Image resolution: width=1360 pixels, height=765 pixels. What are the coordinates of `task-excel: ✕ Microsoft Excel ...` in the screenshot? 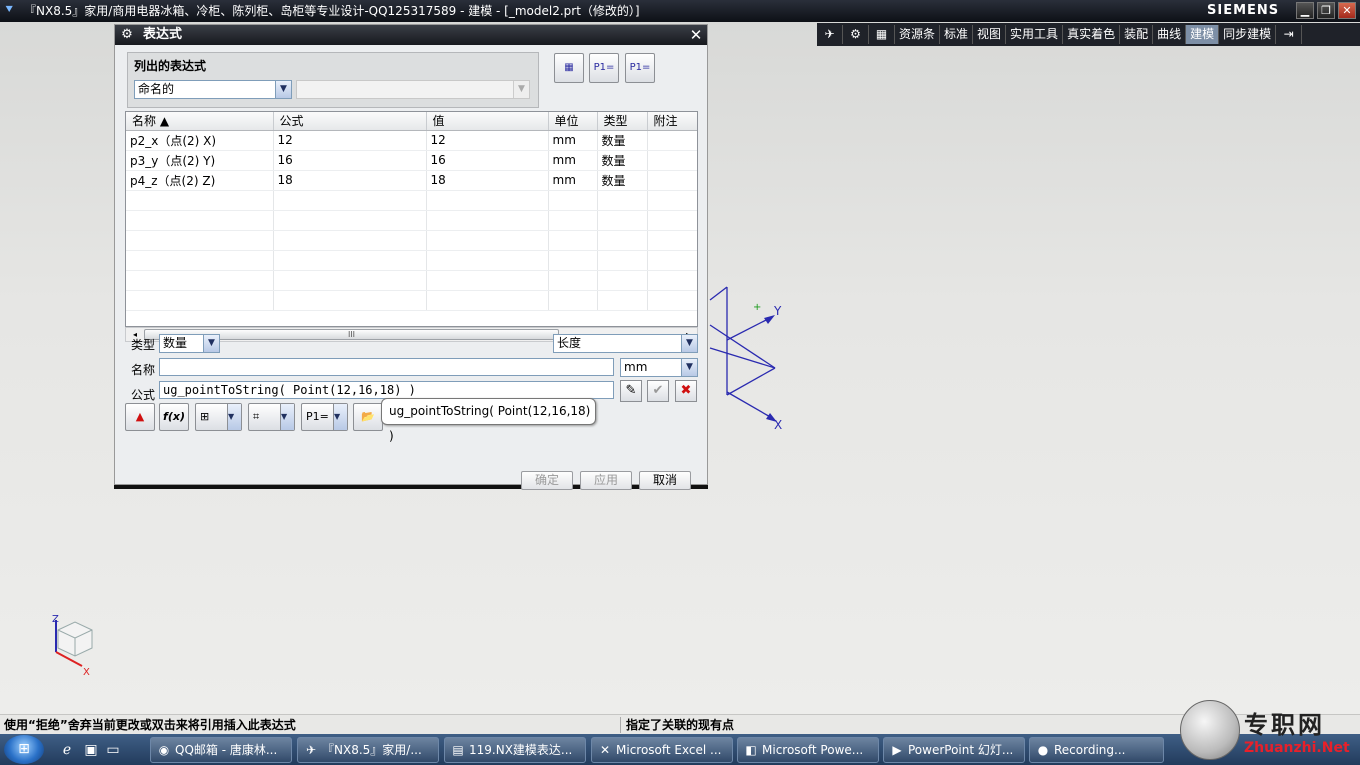 It's located at (662, 750).